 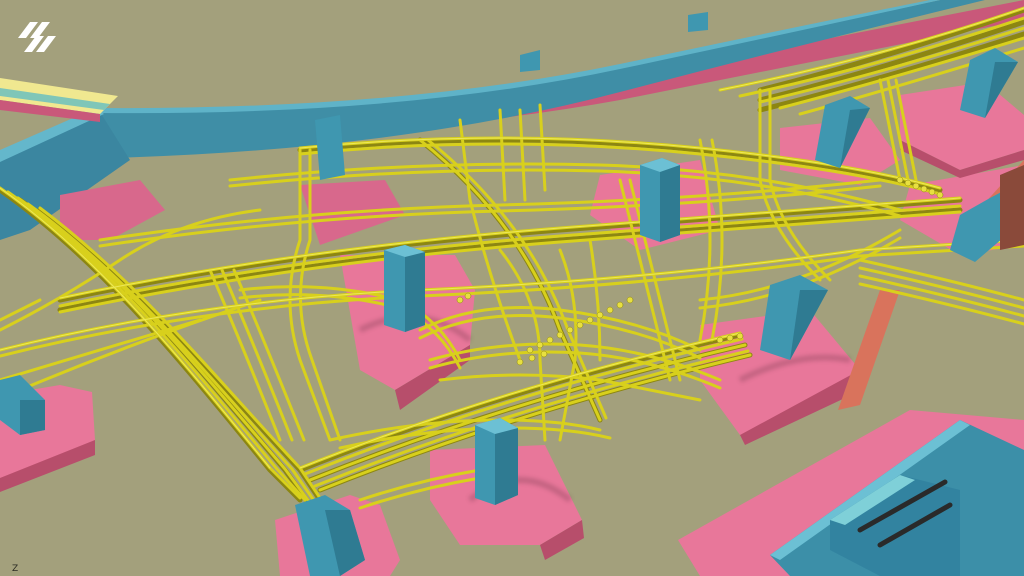 What do you see at coordinates (37, 37) in the screenshot?
I see `app-logo-icon` at bounding box center [37, 37].